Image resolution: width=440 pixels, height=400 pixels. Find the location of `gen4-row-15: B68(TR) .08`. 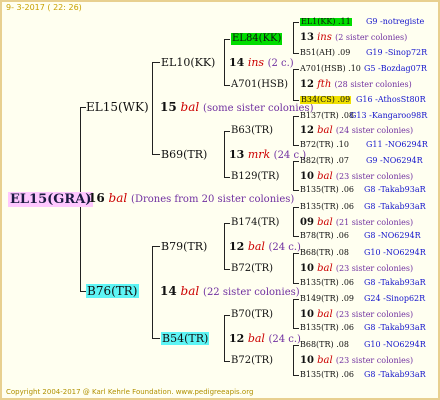

gen4-row-15: B68(TR) .08 is located at coordinates (324, 344).